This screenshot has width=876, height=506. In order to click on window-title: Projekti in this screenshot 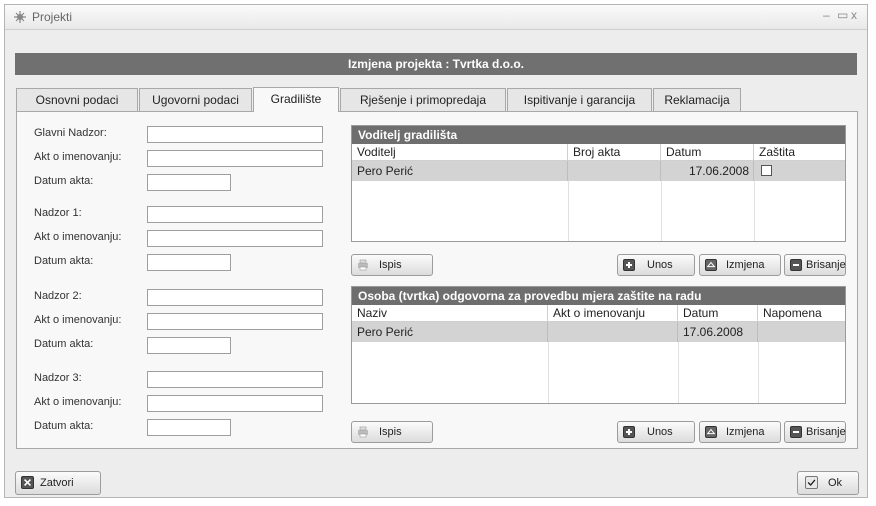, I will do `click(52, 17)`.